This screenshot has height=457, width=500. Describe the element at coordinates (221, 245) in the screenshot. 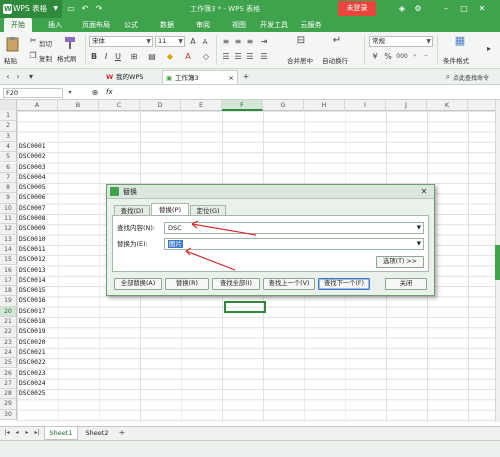

I see `annotation-arrows` at that location.